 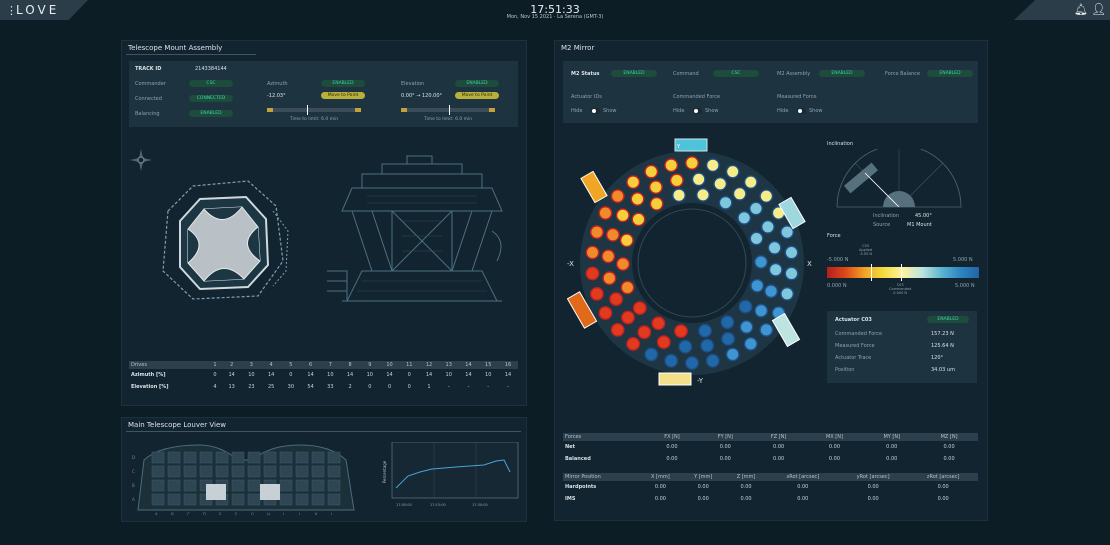 I want to click on measured-force-toggle, so click(x=801, y=111).